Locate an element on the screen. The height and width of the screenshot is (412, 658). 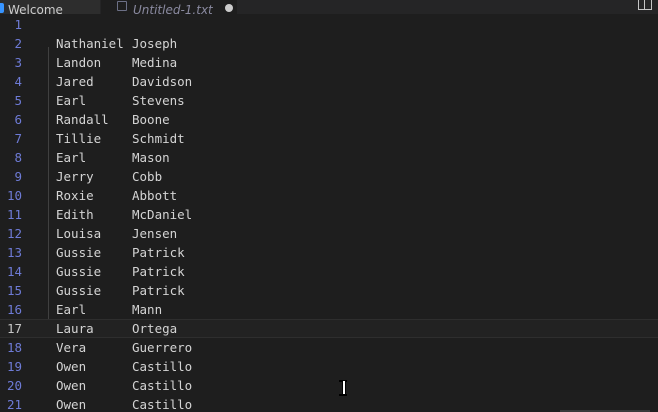
last-name-text: Medina is located at coordinates (155, 62).